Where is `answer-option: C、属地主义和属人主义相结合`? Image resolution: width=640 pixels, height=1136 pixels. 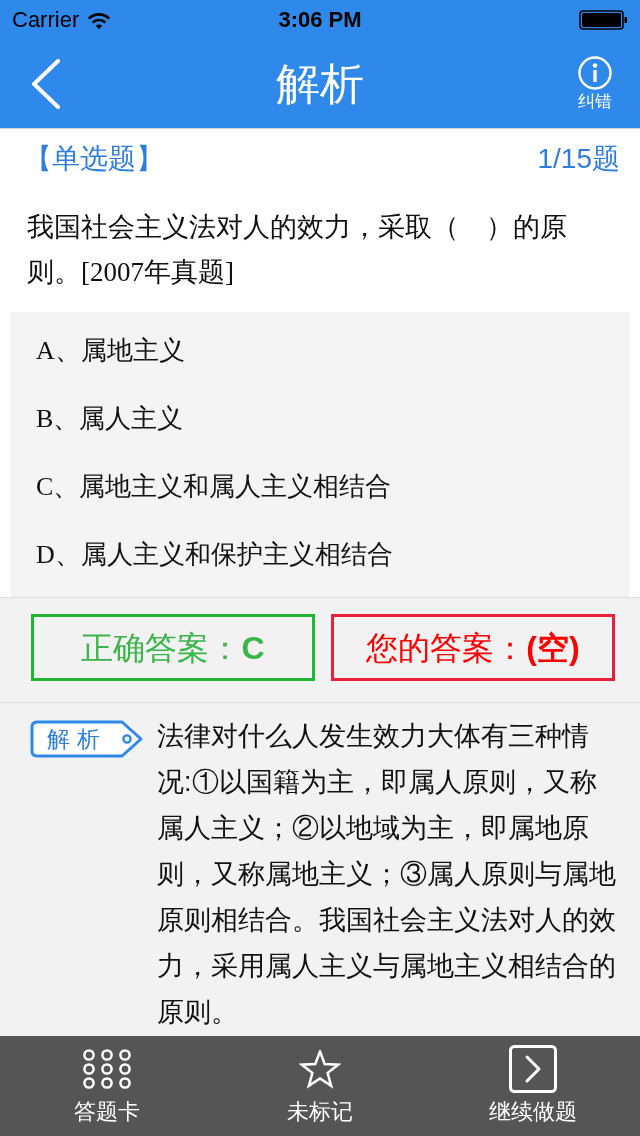
answer-option: C、属地主义和属人主义相结合 is located at coordinates (320, 486).